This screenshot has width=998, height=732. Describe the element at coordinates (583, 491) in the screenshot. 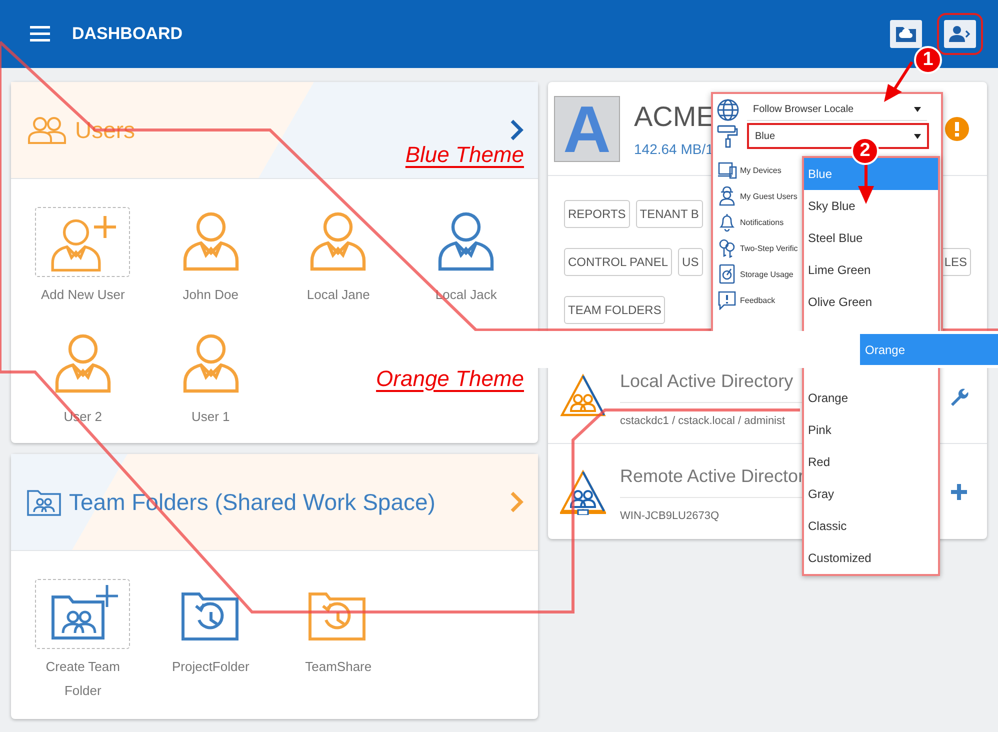

I see `network-directory-icon` at that location.